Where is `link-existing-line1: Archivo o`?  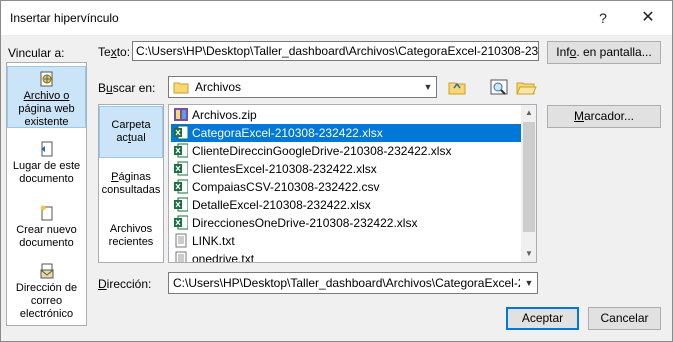
link-existing-line1: Archivo o is located at coordinates (46, 96).